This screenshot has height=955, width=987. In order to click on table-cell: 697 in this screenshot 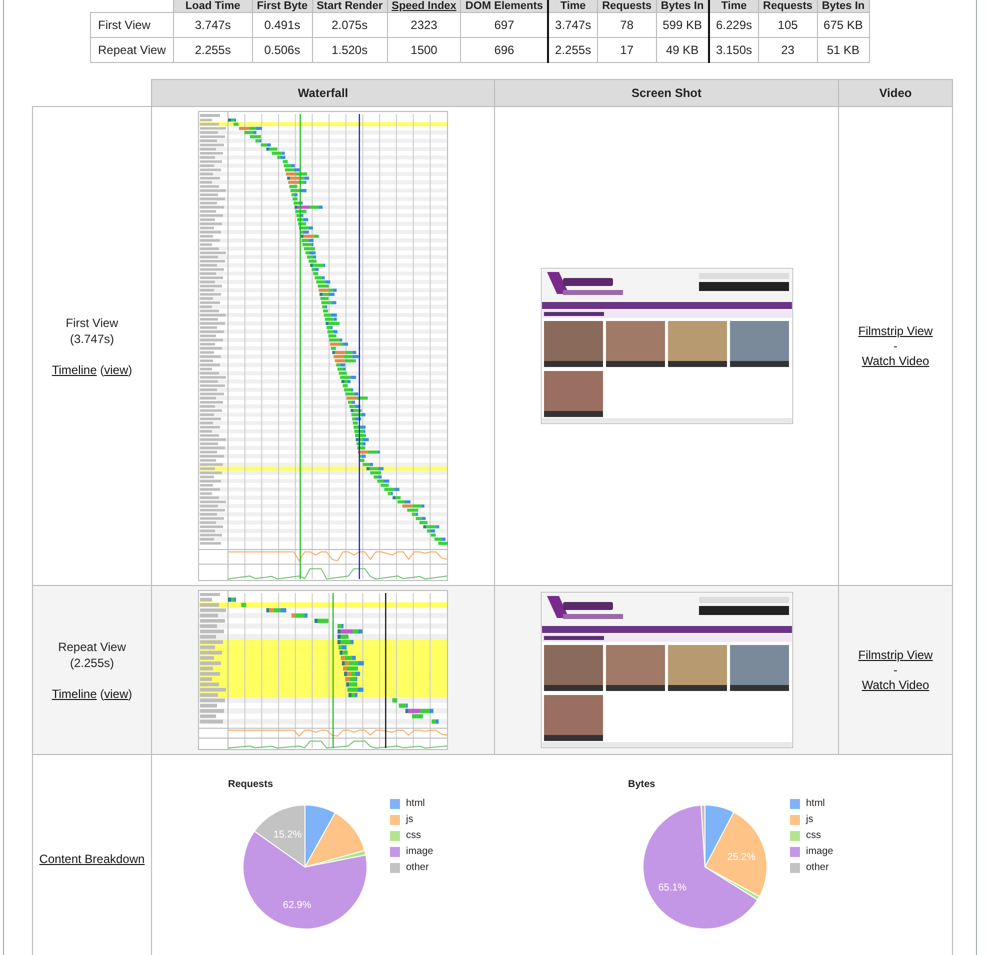, I will do `click(504, 25)`.